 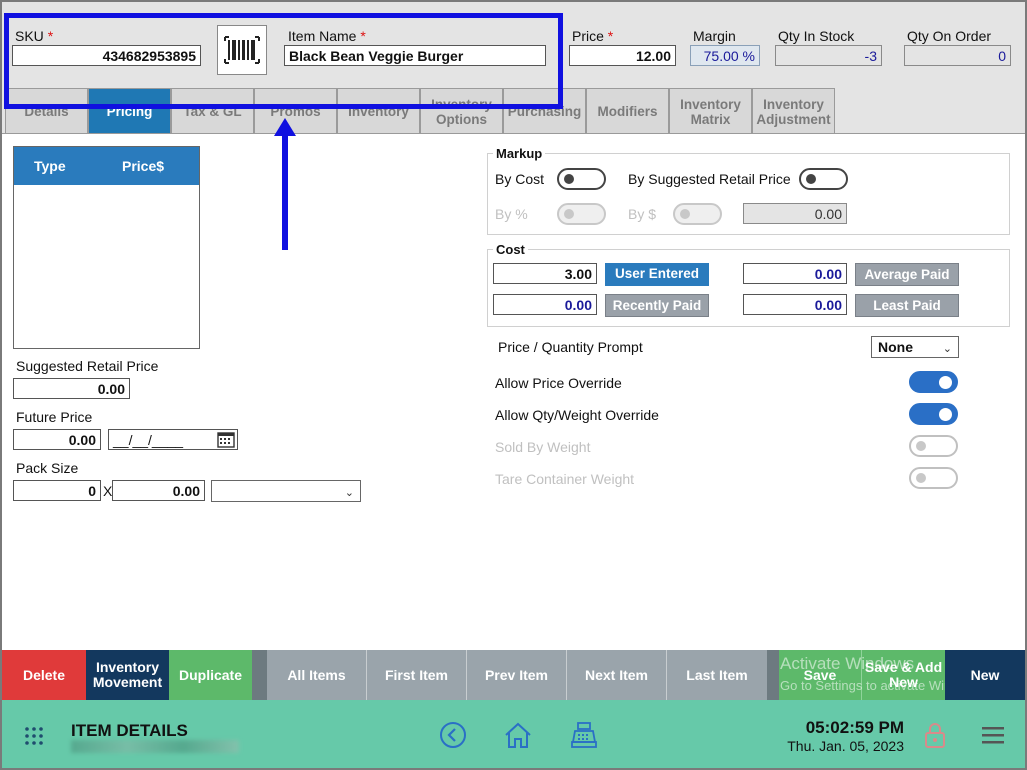 I want to click on by-percent-toggle, so click(x=581, y=214).